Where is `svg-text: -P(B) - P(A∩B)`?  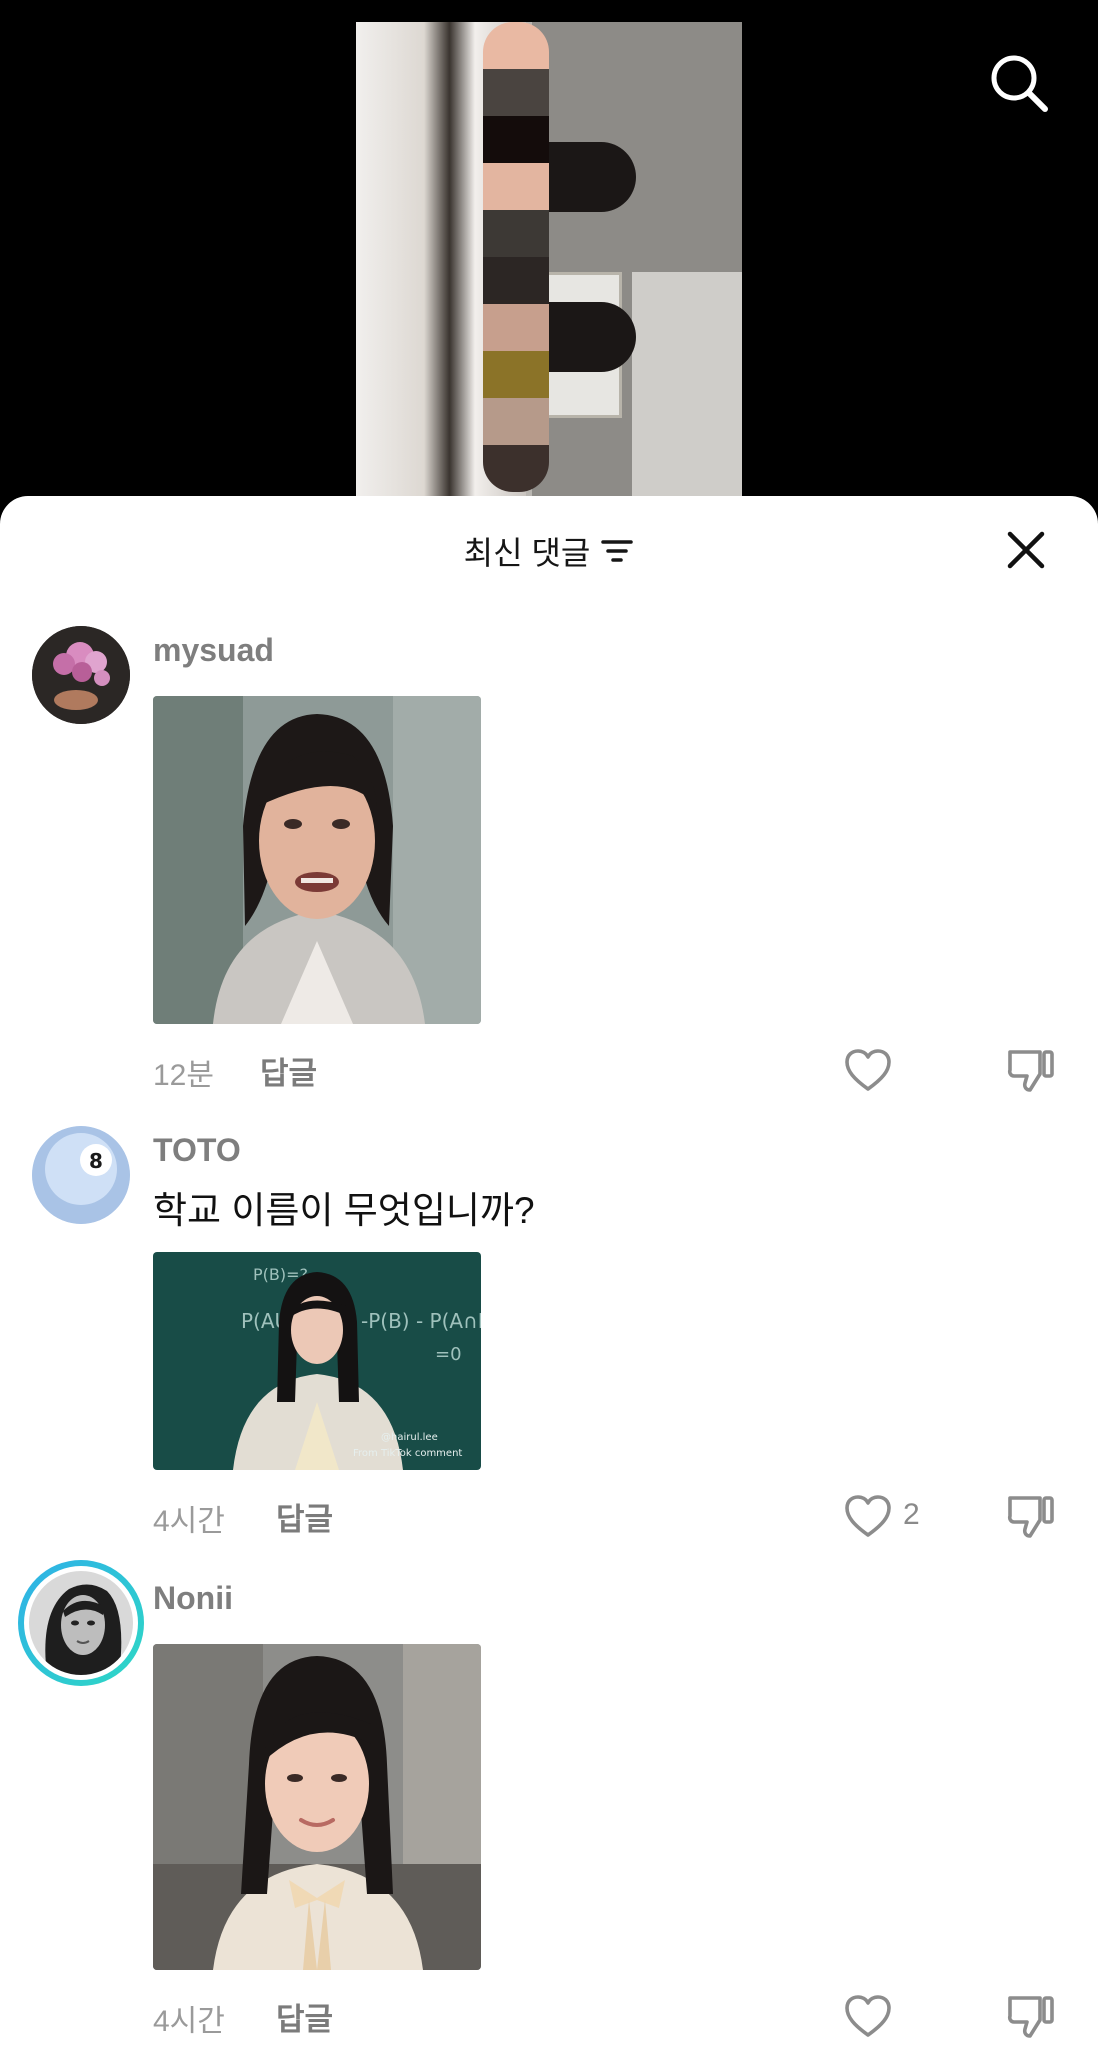
svg-text: -P(B) - P(A∩B) is located at coordinates (421, 1321).